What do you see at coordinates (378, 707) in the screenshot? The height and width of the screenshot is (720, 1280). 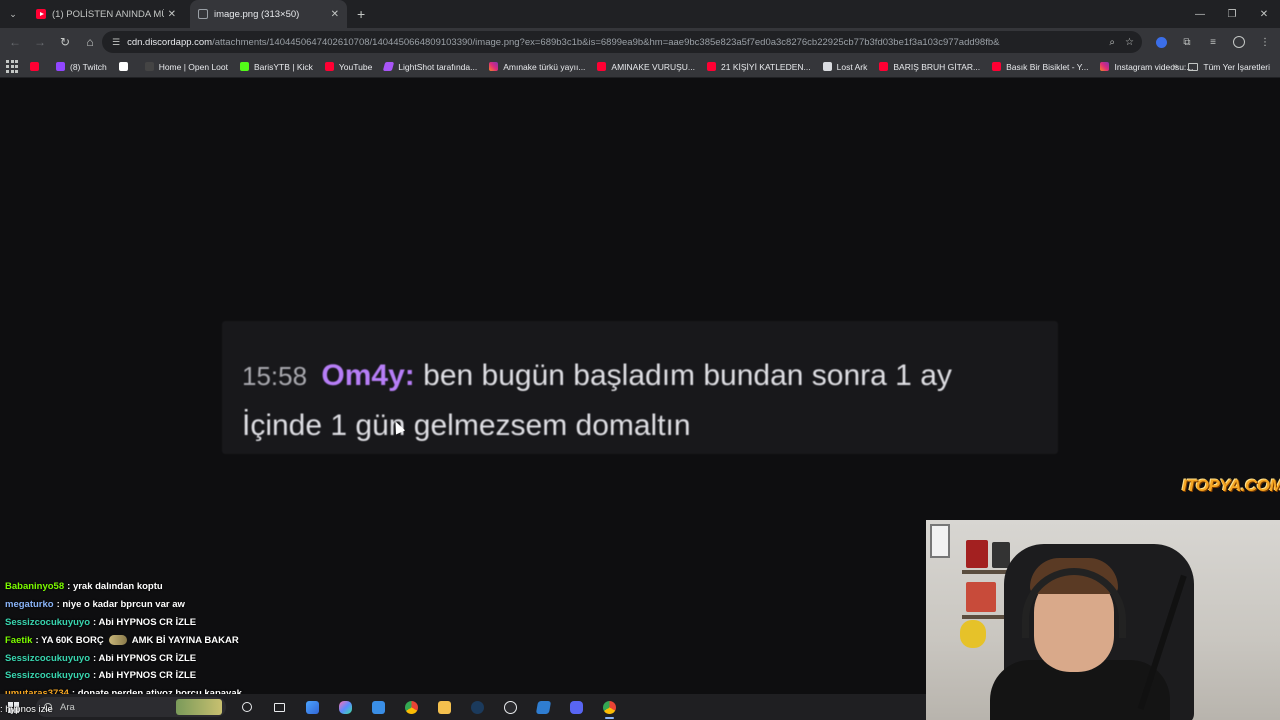 I see `store-icon` at bounding box center [378, 707].